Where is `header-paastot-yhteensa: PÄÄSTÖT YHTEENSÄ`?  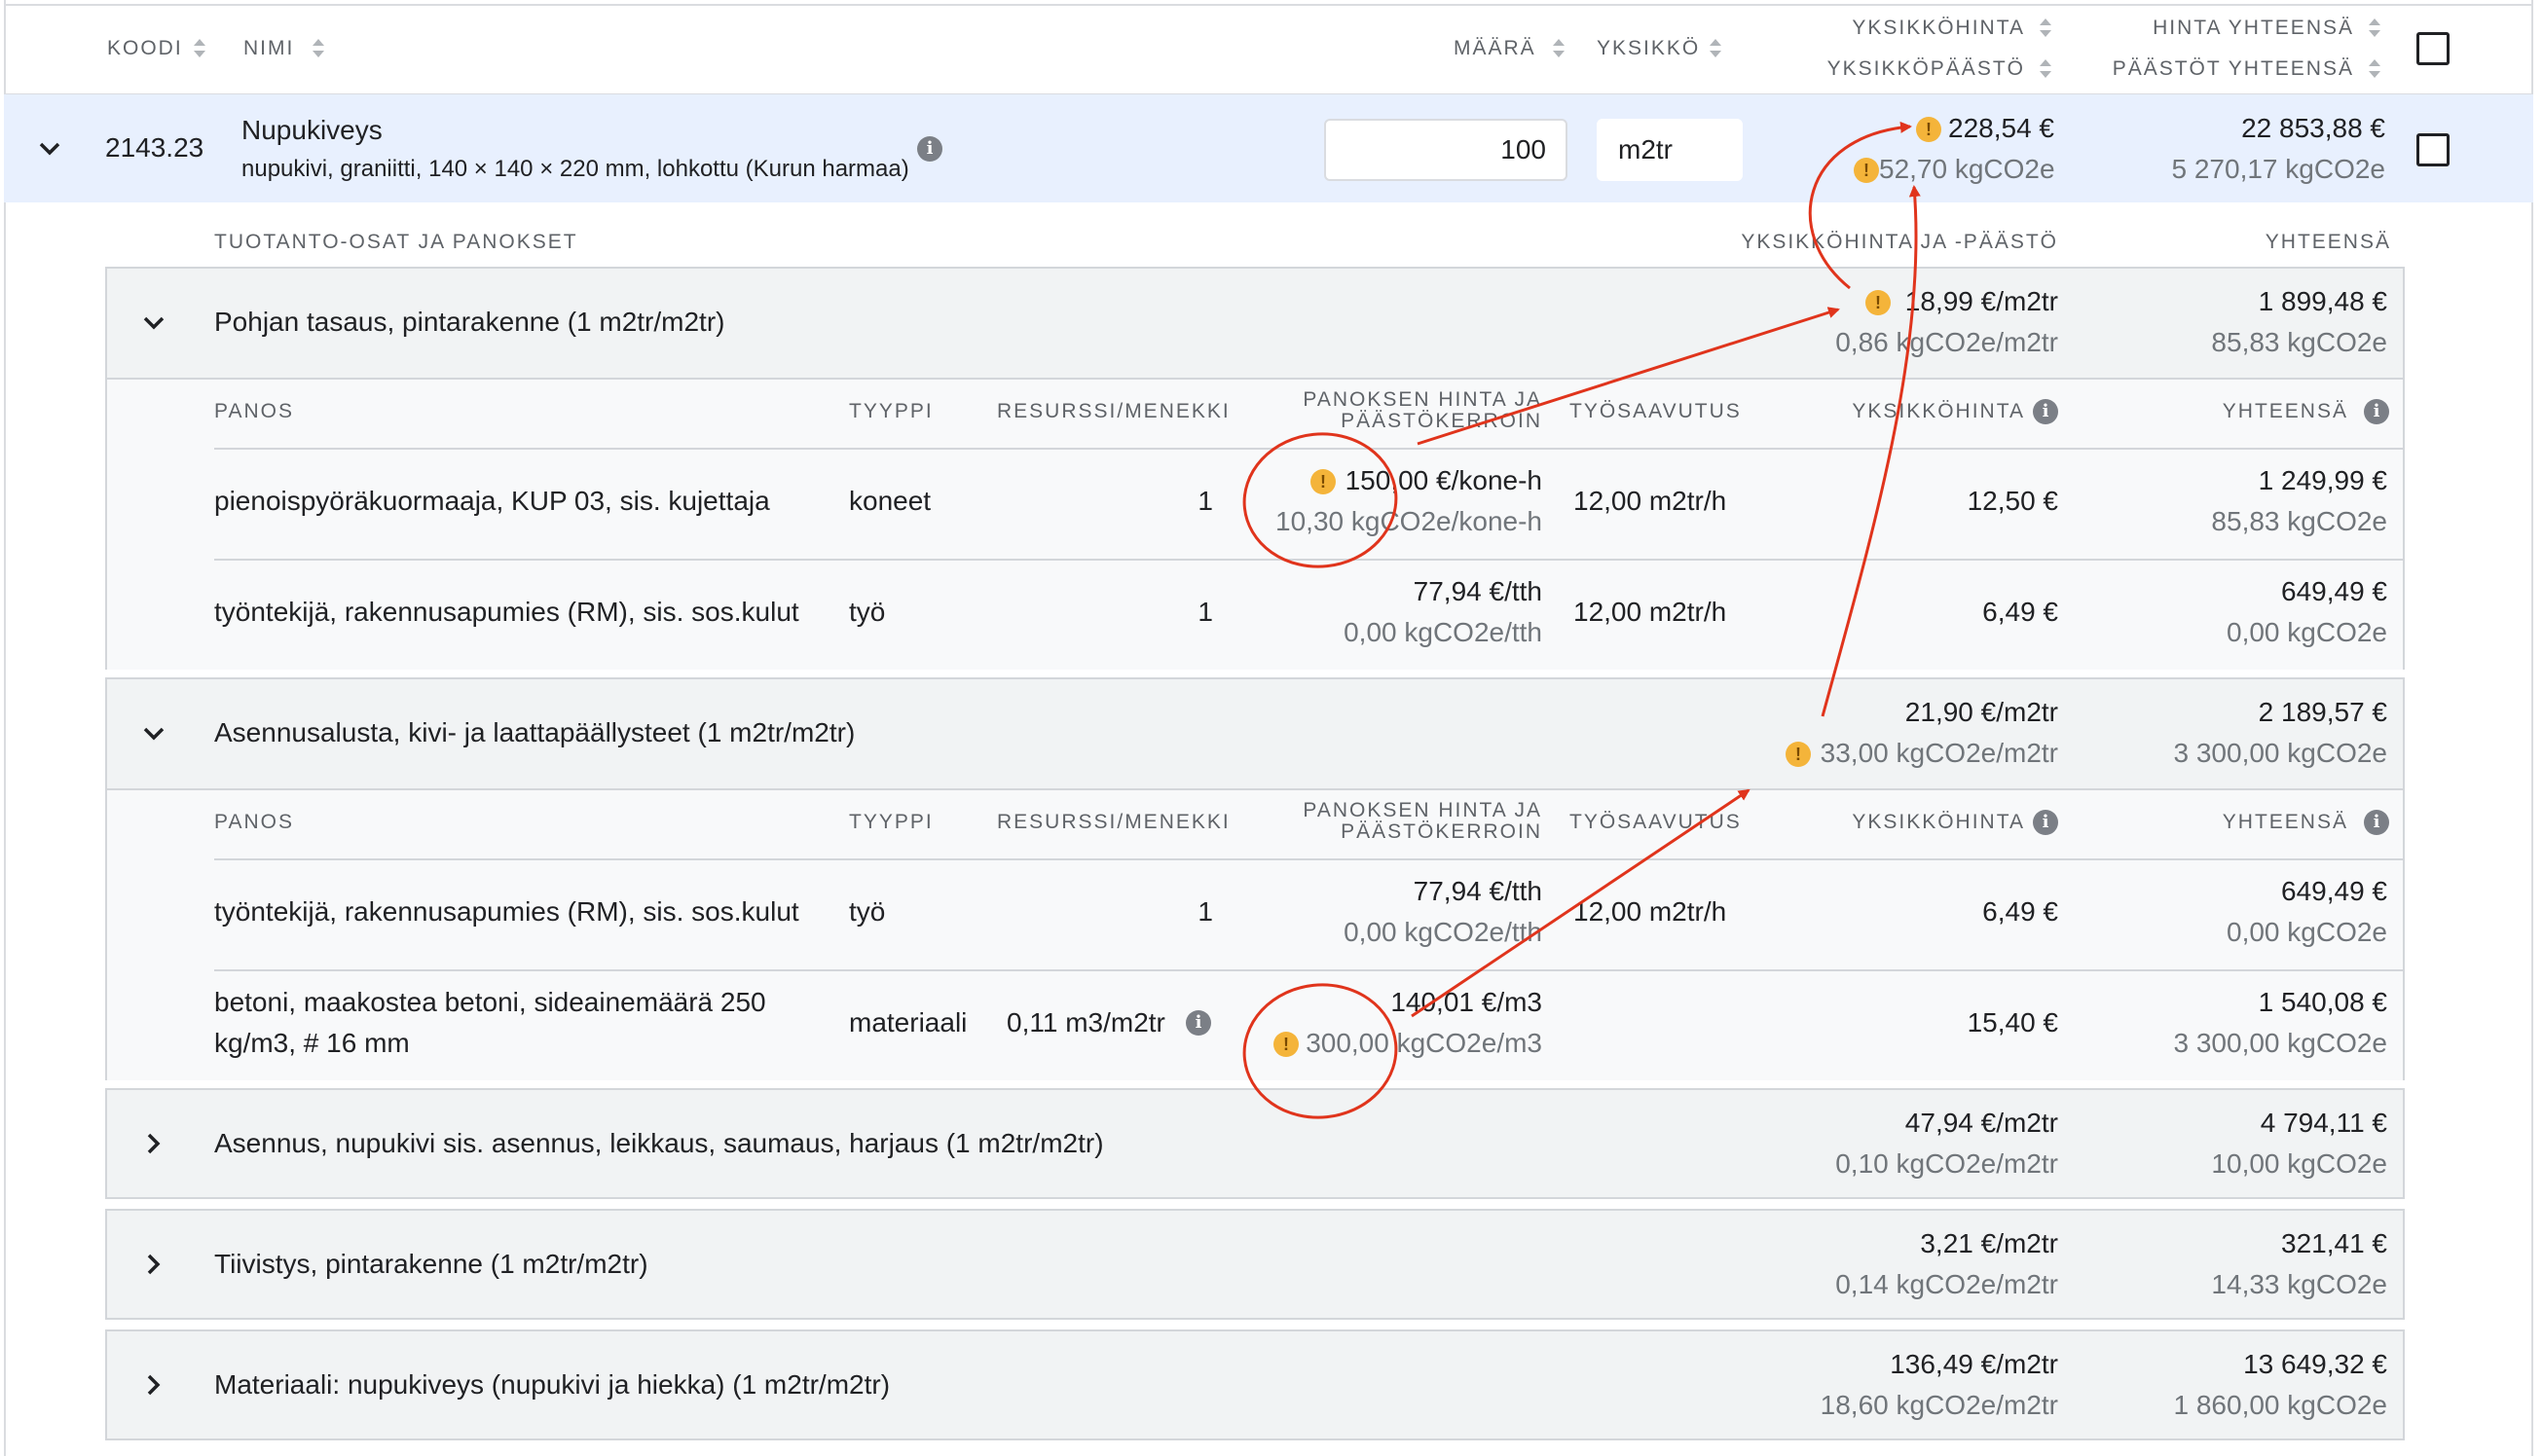
header-paastot-yhteensa: PÄÄSTÖT YHTEENSÄ is located at coordinates (2228, 69).